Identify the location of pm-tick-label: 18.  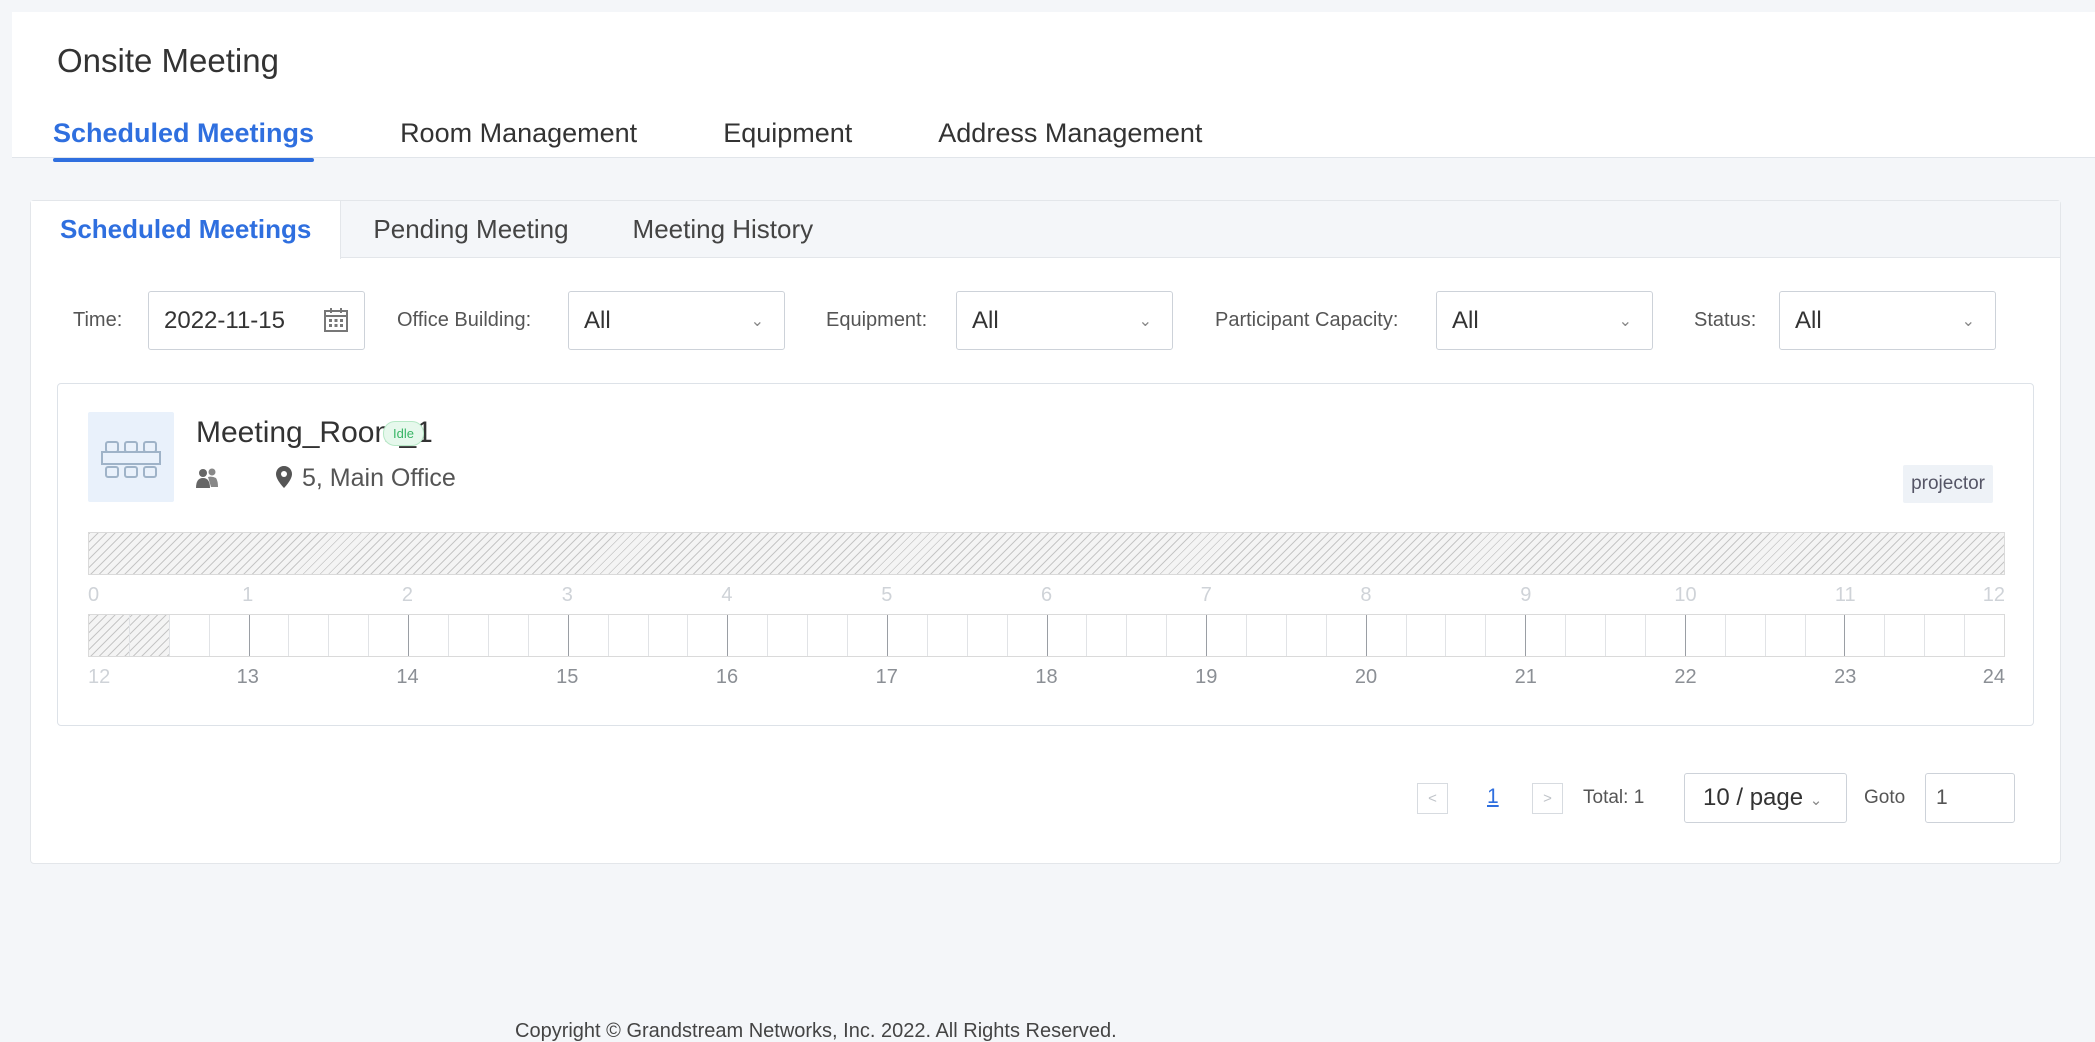
(1046, 677).